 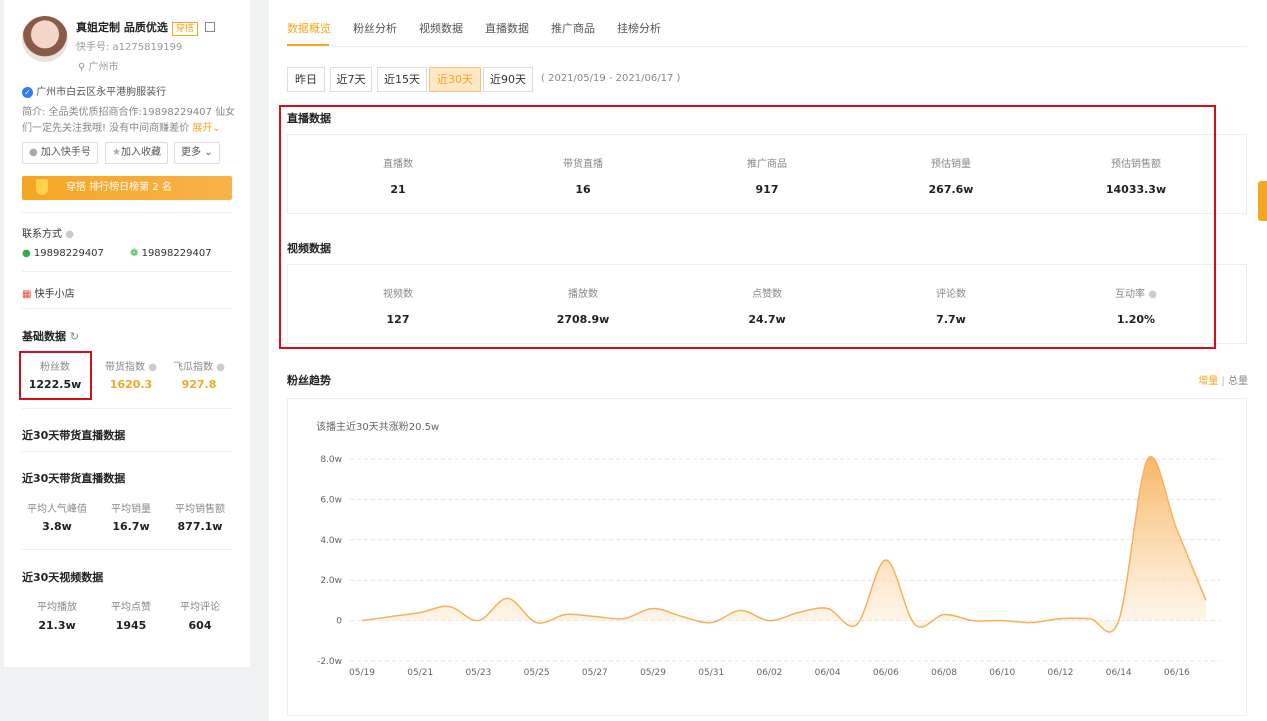 What do you see at coordinates (82, 67) in the screenshot?
I see `location-pin-icon: ⚲` at bounding box center [82, 67].